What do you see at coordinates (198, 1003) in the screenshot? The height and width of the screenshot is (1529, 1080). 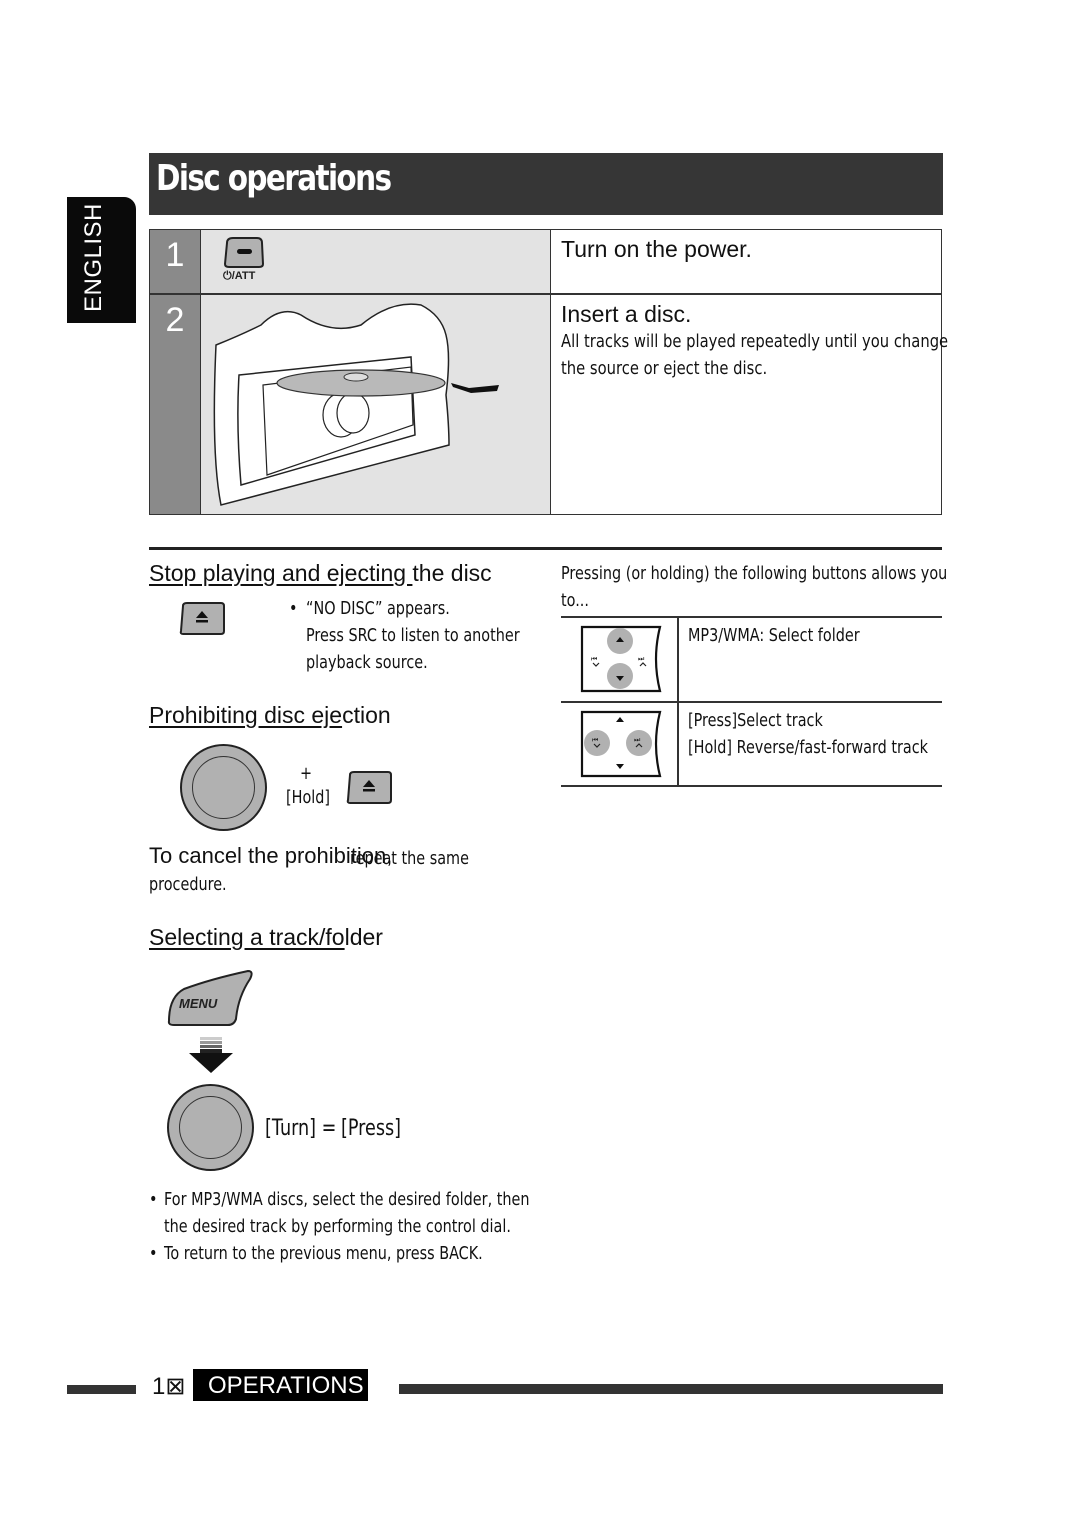 I see `menu-button-label: MENU` at bounding box center [198, 1003].